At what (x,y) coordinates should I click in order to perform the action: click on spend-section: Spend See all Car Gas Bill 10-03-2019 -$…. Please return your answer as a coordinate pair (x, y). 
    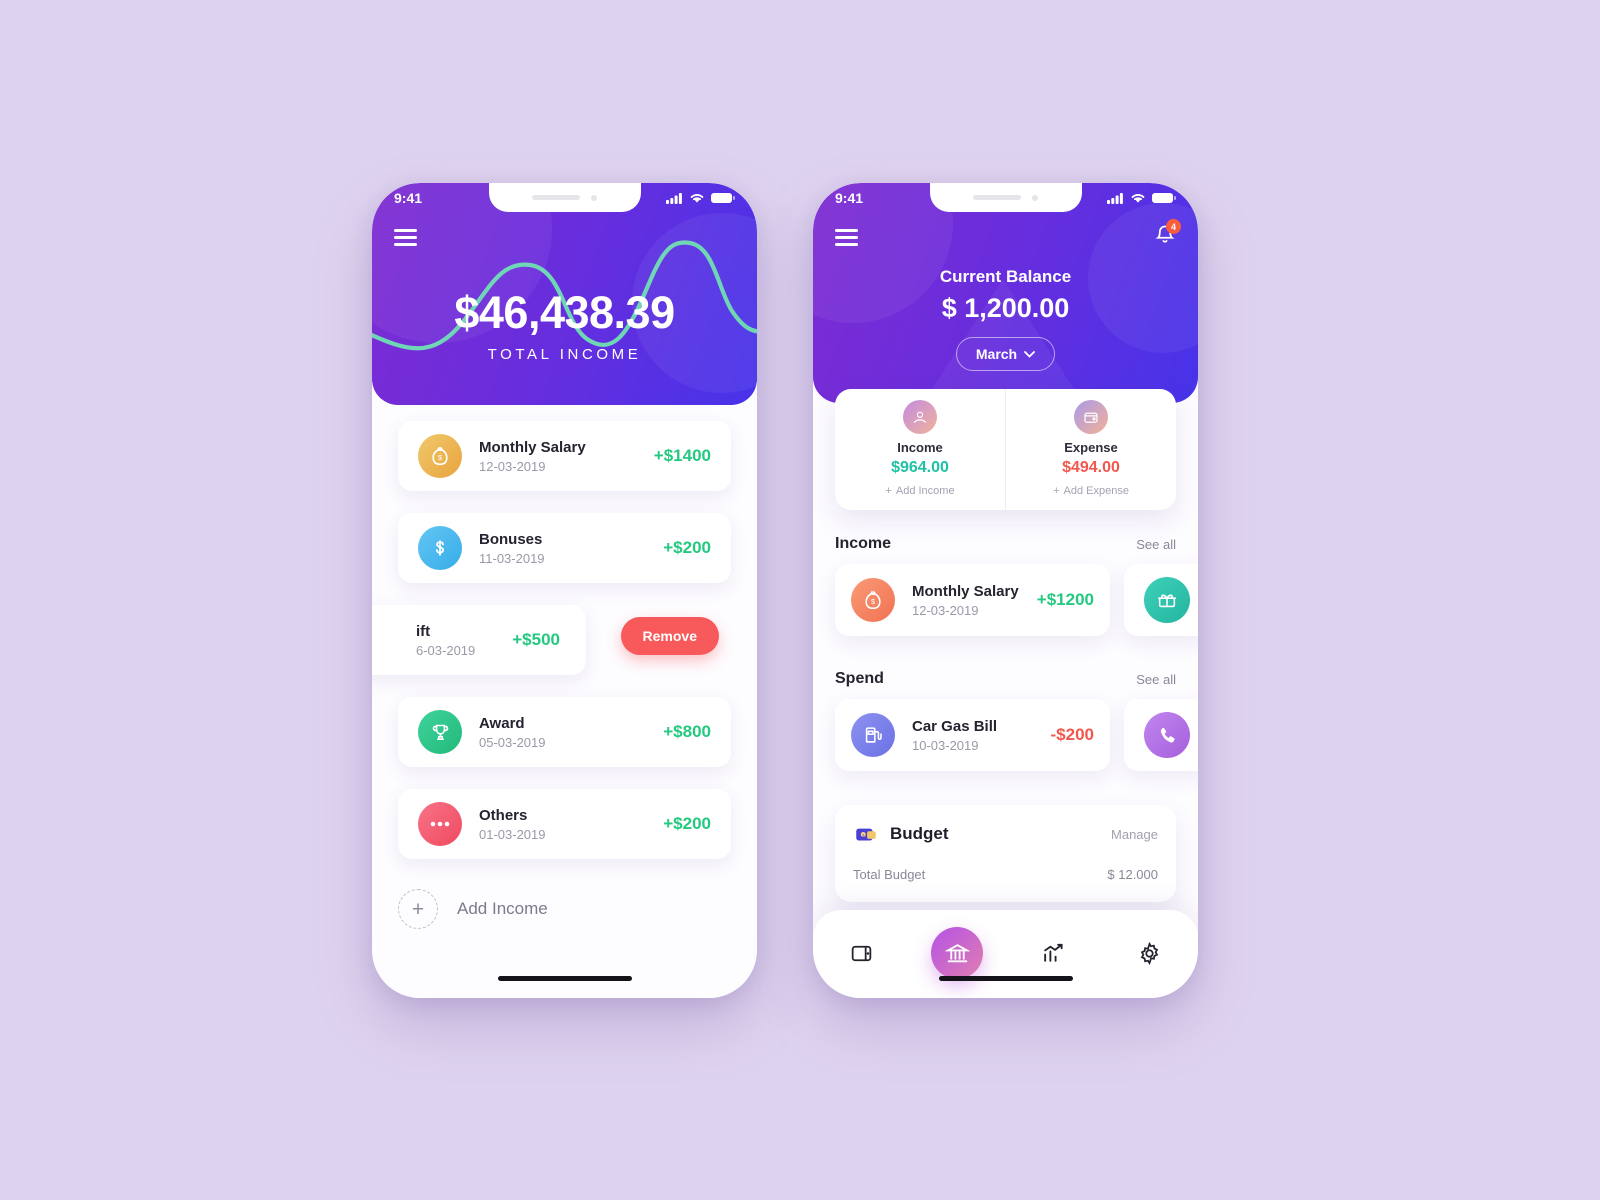
    Looking at the image, I should click on (1005, 720).